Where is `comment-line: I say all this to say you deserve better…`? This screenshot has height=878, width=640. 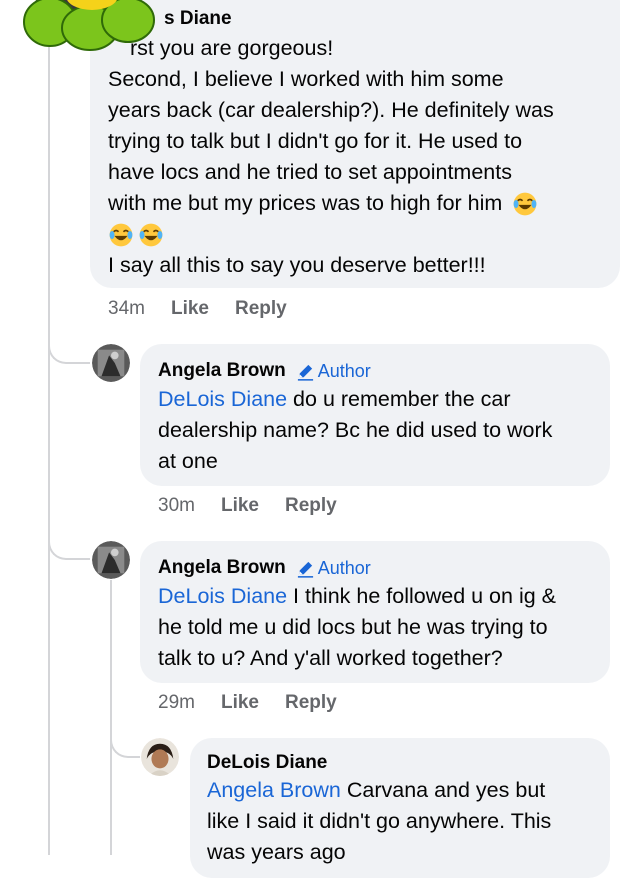 comment-line: I say all this to say you deserve better… is located at coordinates (297, 265).